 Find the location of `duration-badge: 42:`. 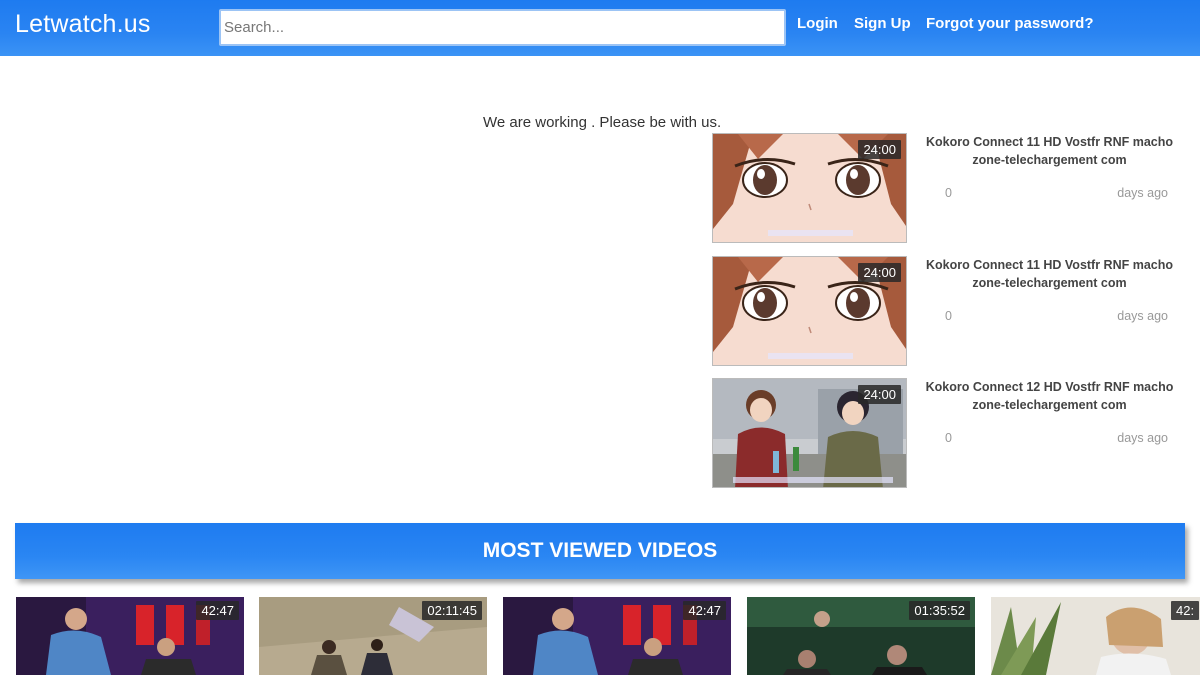

duration-badge: 42: is located at coordinates (1185, 610).